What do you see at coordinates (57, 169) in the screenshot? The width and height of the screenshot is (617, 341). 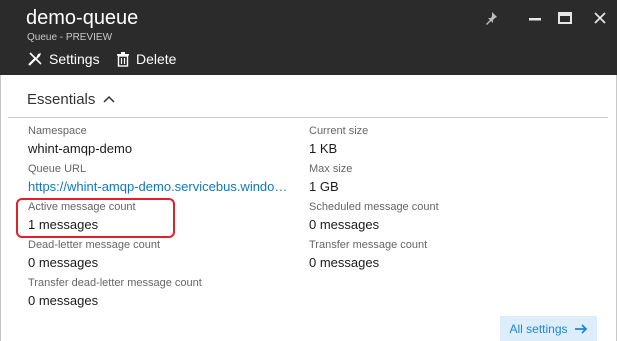 I see `queue-url-label: Queue URL` at bounding box center [57, 169].